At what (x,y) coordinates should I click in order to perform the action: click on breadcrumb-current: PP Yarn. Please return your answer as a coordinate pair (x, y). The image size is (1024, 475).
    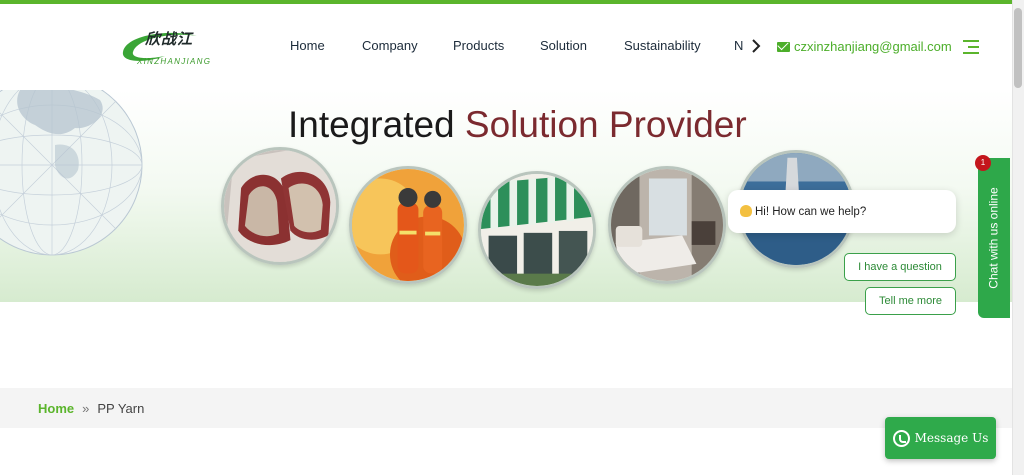
    Looking at the image, I should click on (121, 408).